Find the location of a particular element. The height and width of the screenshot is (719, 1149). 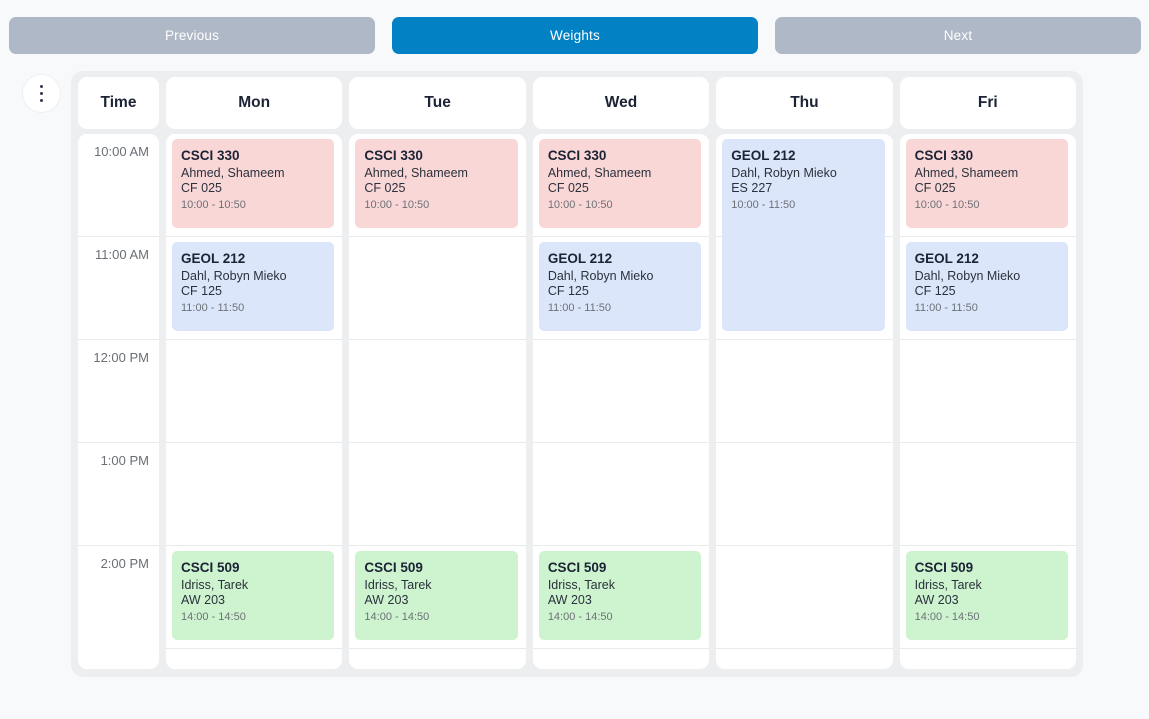

time-slot: 1:00 PM is located at coordinates (118, 494).